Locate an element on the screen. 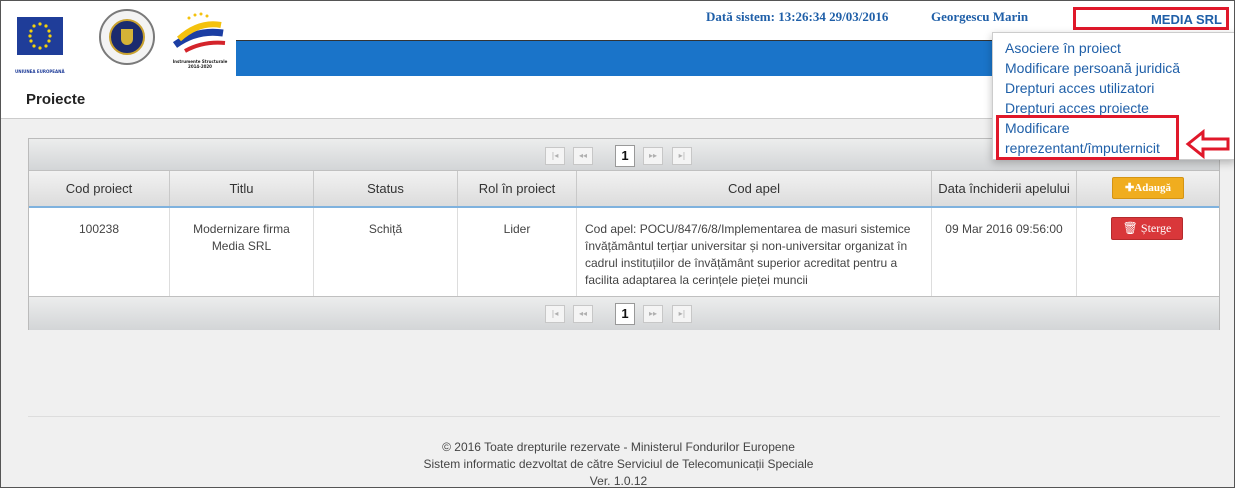  add-project-button: ✚Adaugă is located at coordinates (1148, 188).